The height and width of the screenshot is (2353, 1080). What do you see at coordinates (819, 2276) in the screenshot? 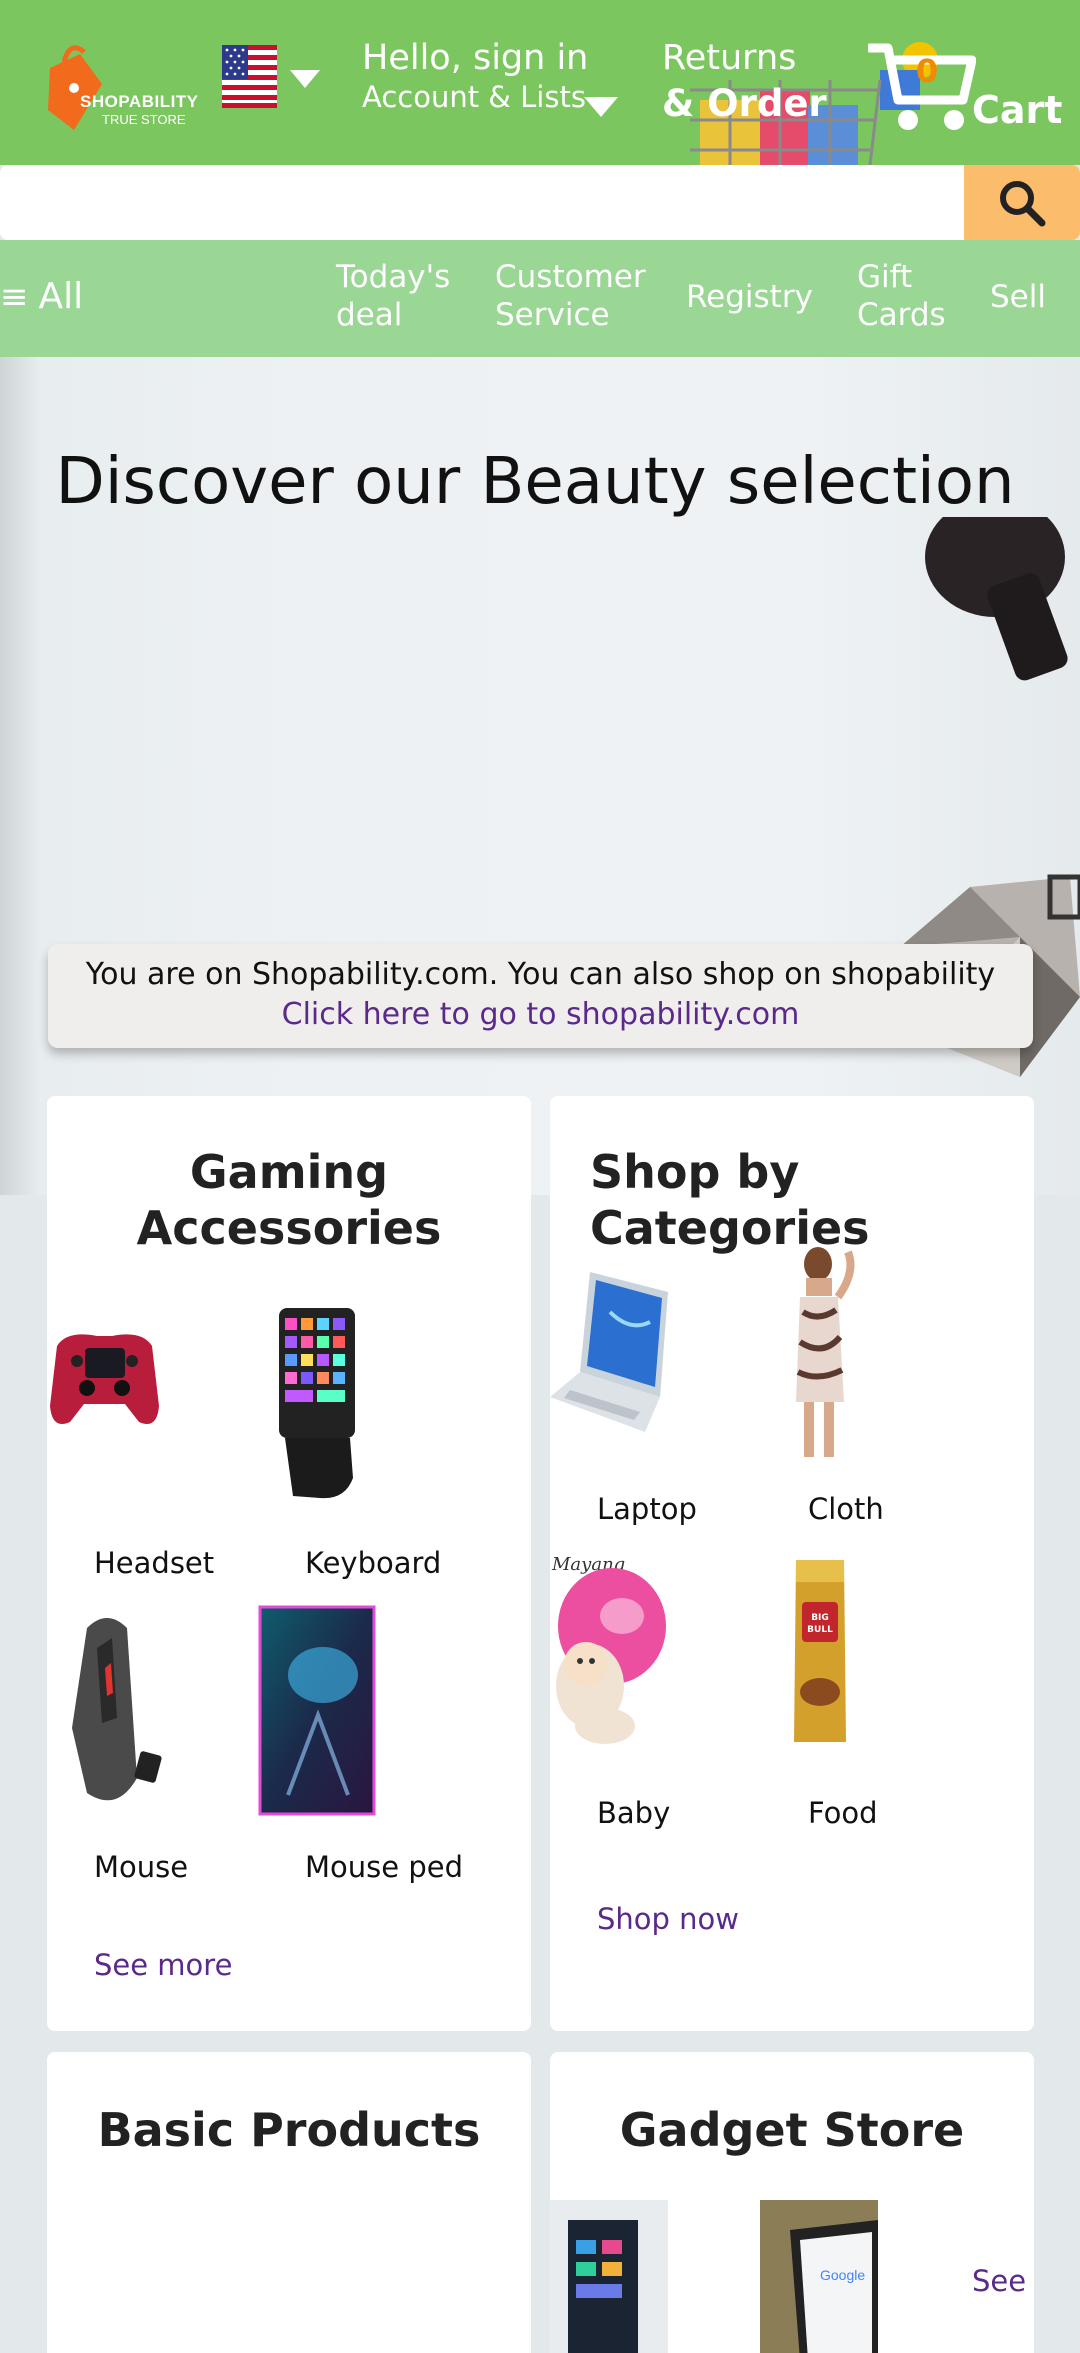
I see `tablet-image: Google` at bounding box center [819, 2276].